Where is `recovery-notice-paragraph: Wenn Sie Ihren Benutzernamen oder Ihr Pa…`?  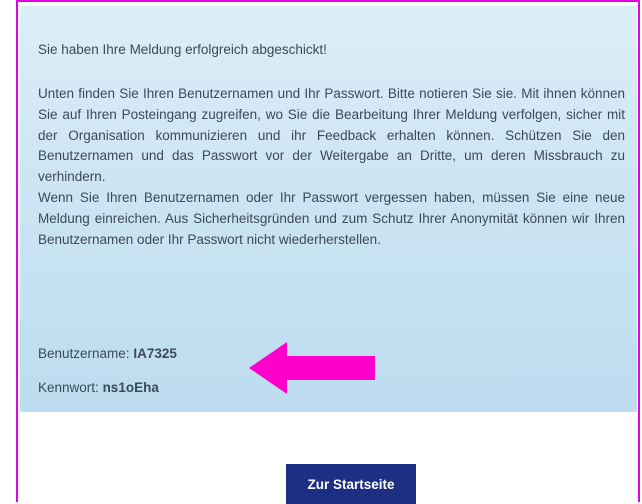
recovery-notice-paragraph: Wenn Sie Ihren Benutzernamen oder Ihr Pa… is located at coordinates (331, 218).